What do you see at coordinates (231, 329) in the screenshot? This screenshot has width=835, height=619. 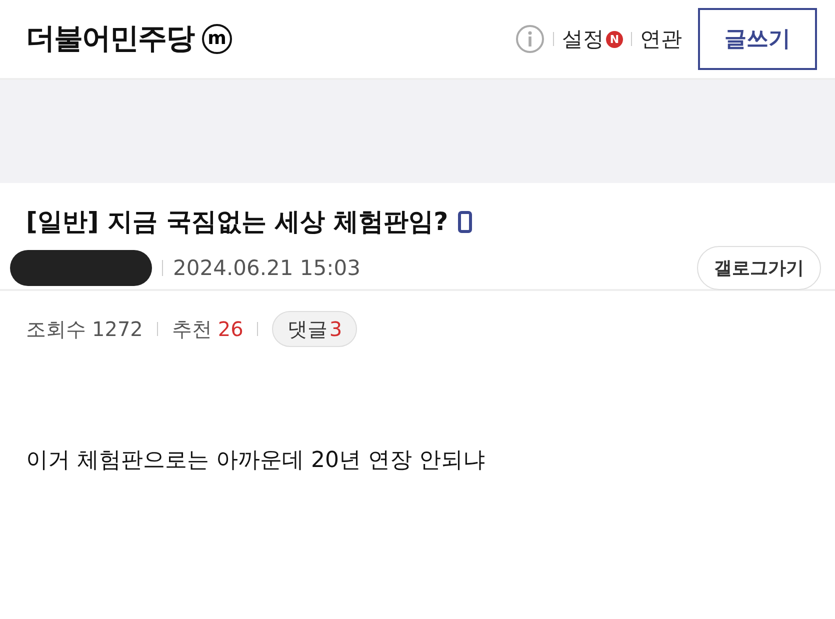 I see `stat-value: 26` at bounding box center [231, 329].